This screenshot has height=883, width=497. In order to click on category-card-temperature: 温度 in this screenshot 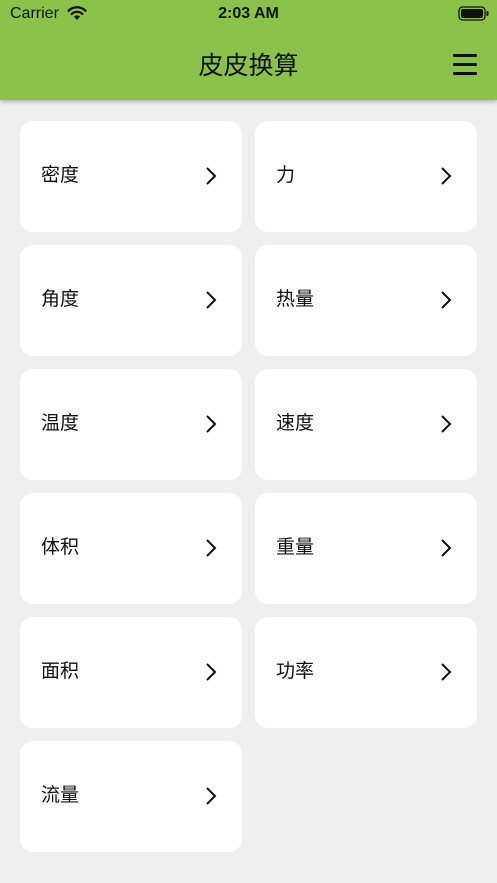, I will do `click(131, 424)`.